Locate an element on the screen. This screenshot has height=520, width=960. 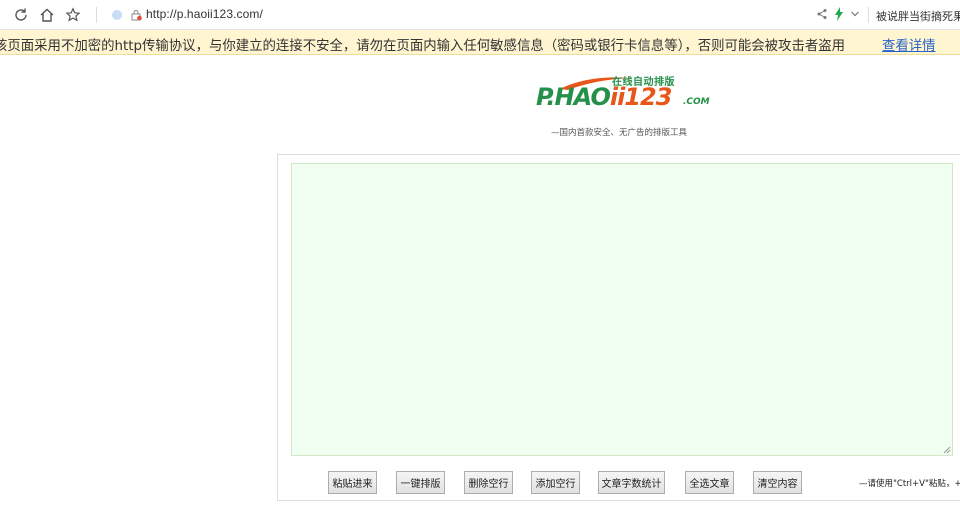
tagline: —国内首款安全、无广告的排版工具 is located at coordinates (619, 133).